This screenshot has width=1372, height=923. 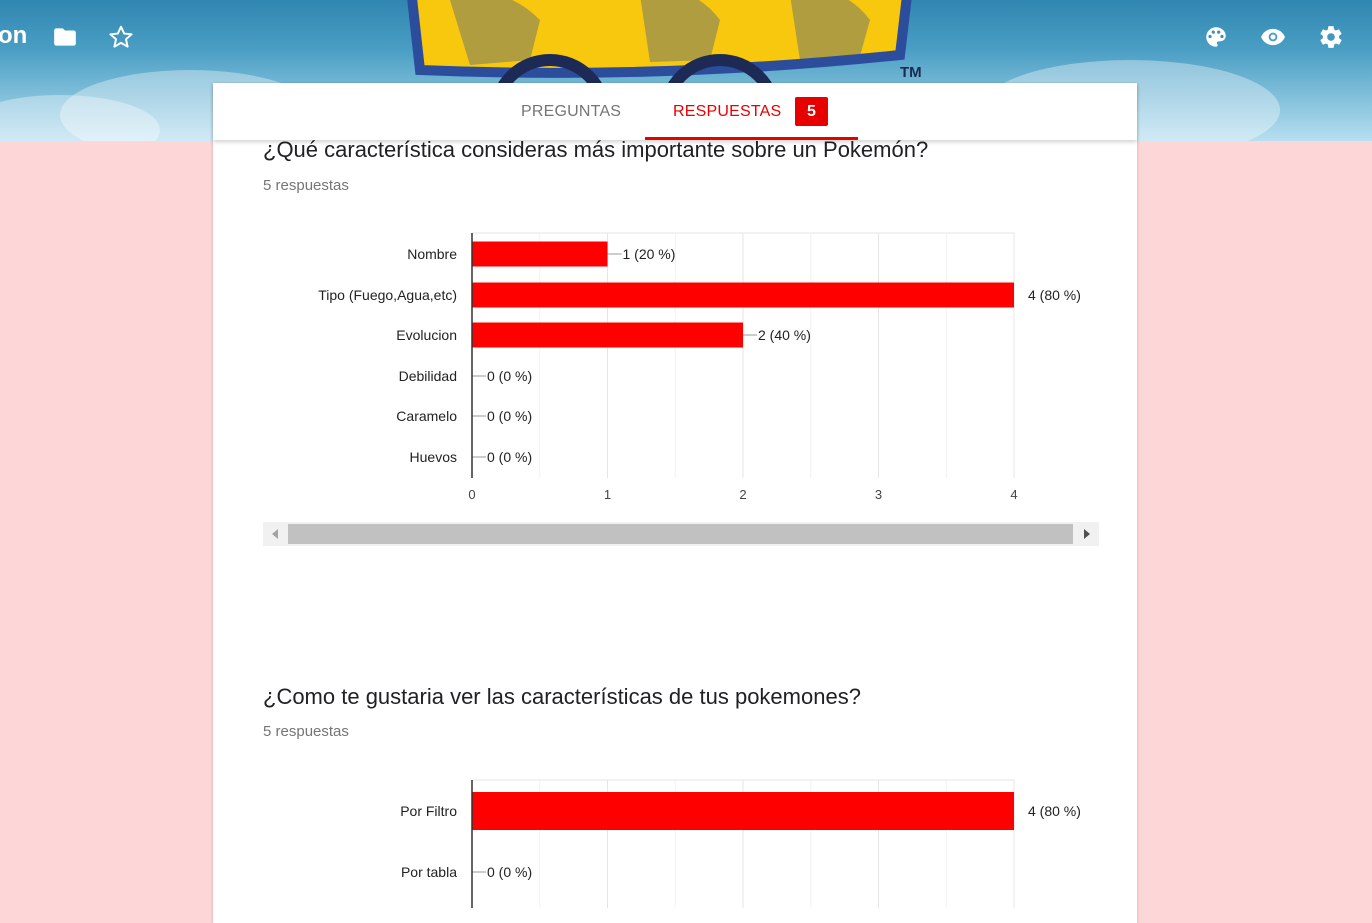 I want to click on category-label: Por tabla, so click(x=429, y=872).